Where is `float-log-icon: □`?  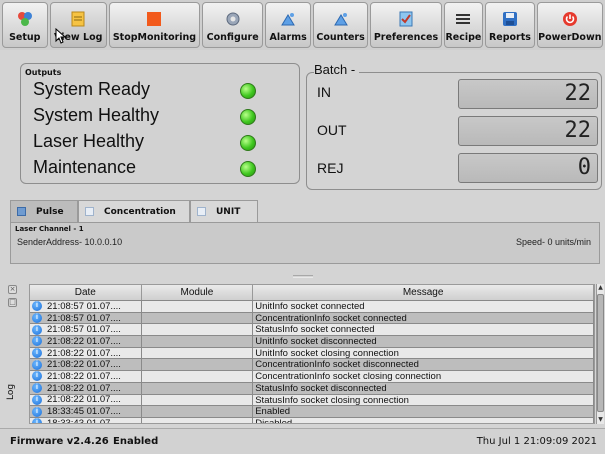
float-log-icon: □ is located at coordinates (12, 302).